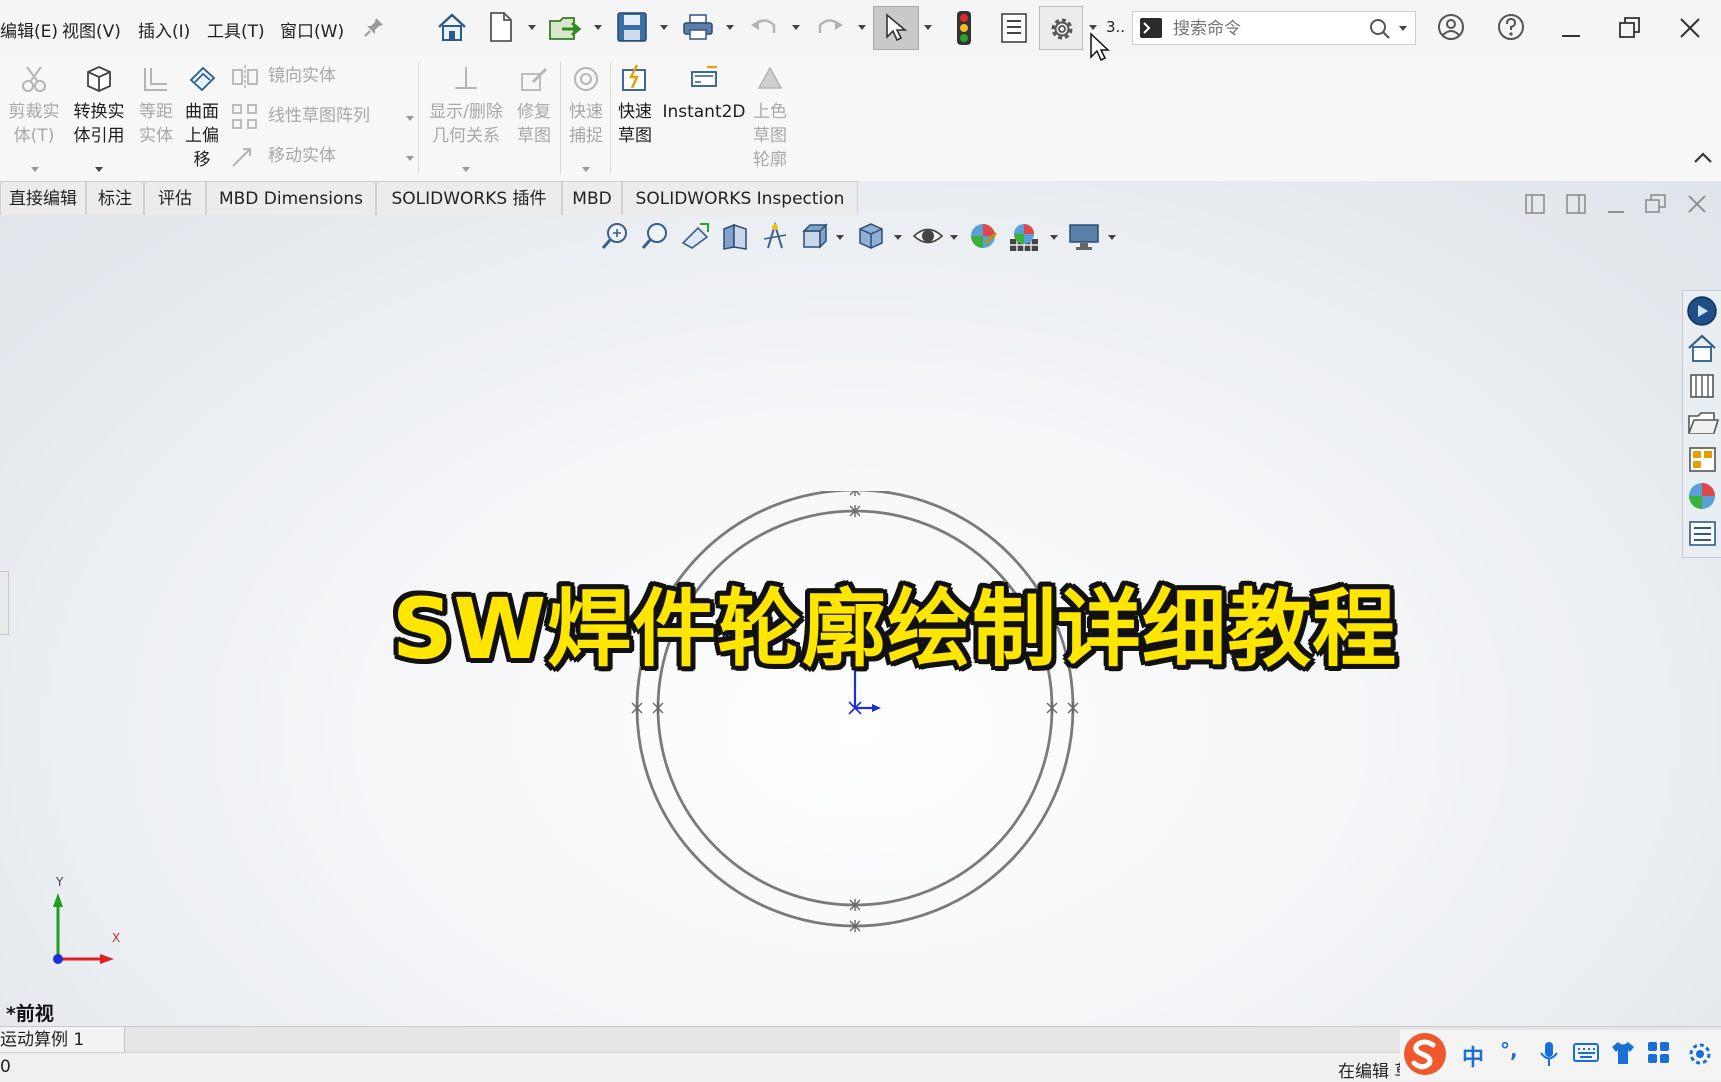  Describe the element at coordinates (735, 236) in the screenshot. I see `section-view-icon` at that location.